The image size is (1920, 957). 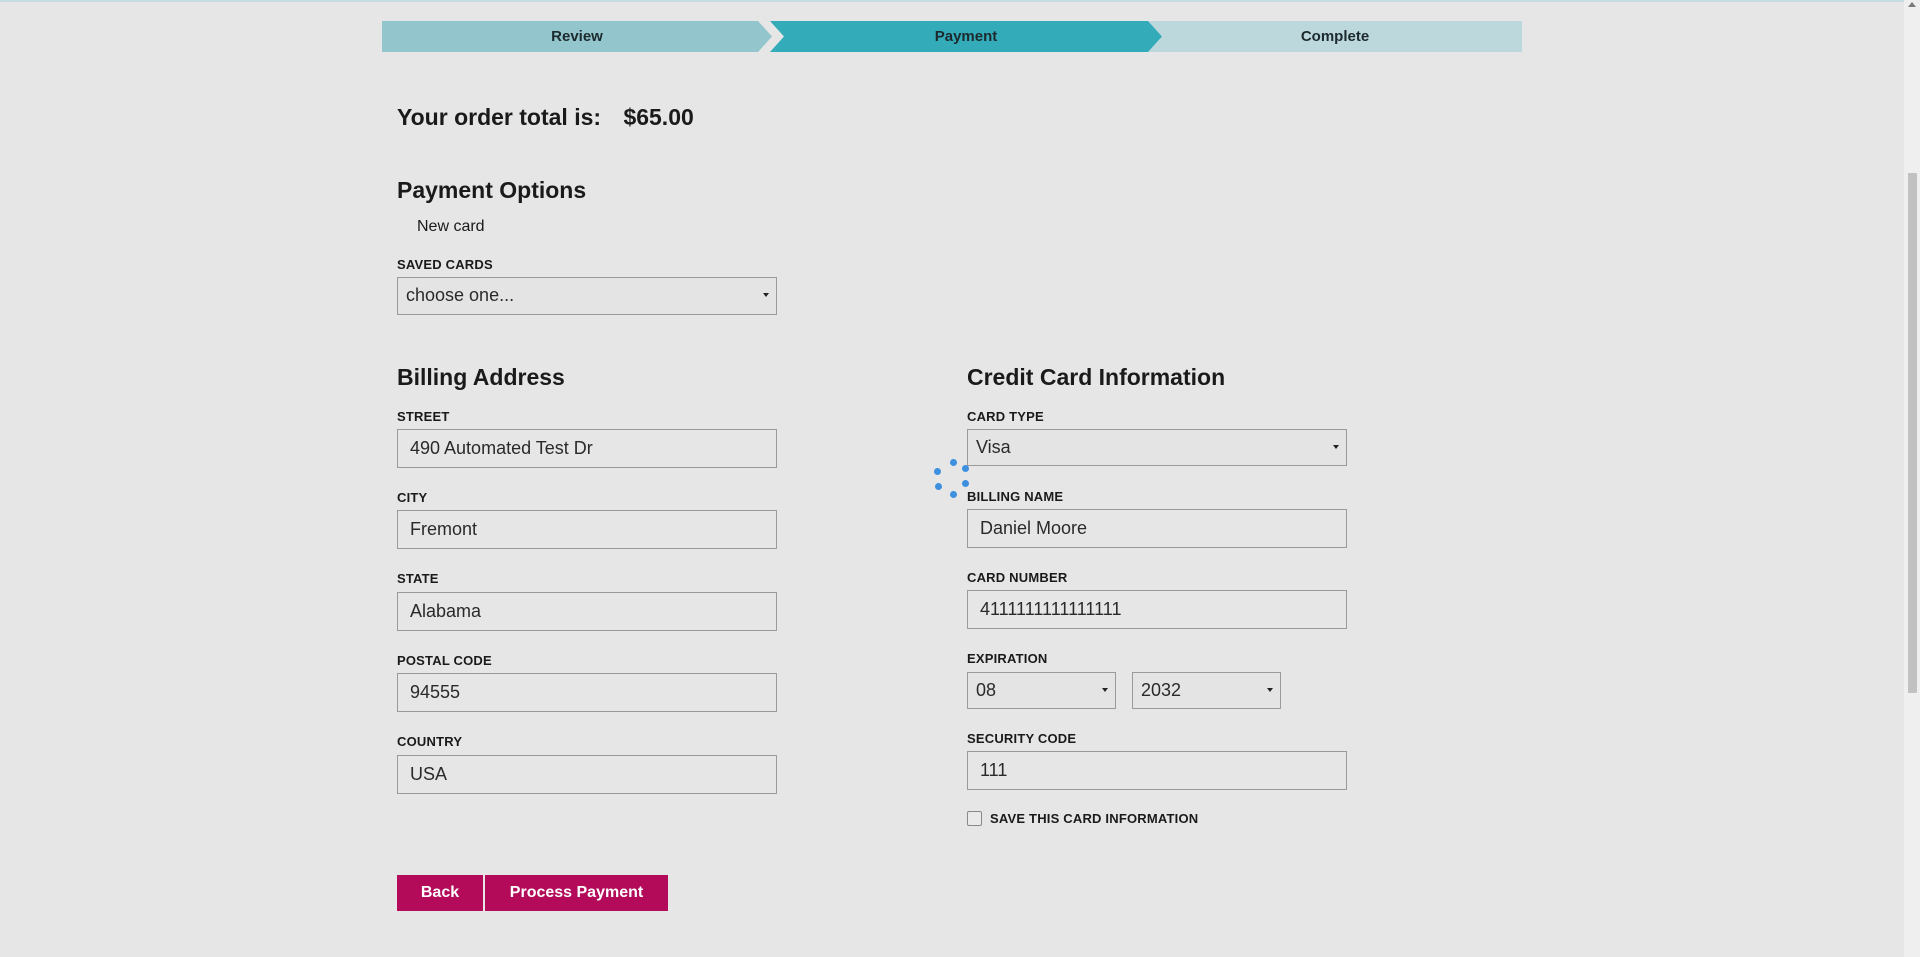 I want to click on card-type-label: CARD TYPE, so click(x=1005, y=416).